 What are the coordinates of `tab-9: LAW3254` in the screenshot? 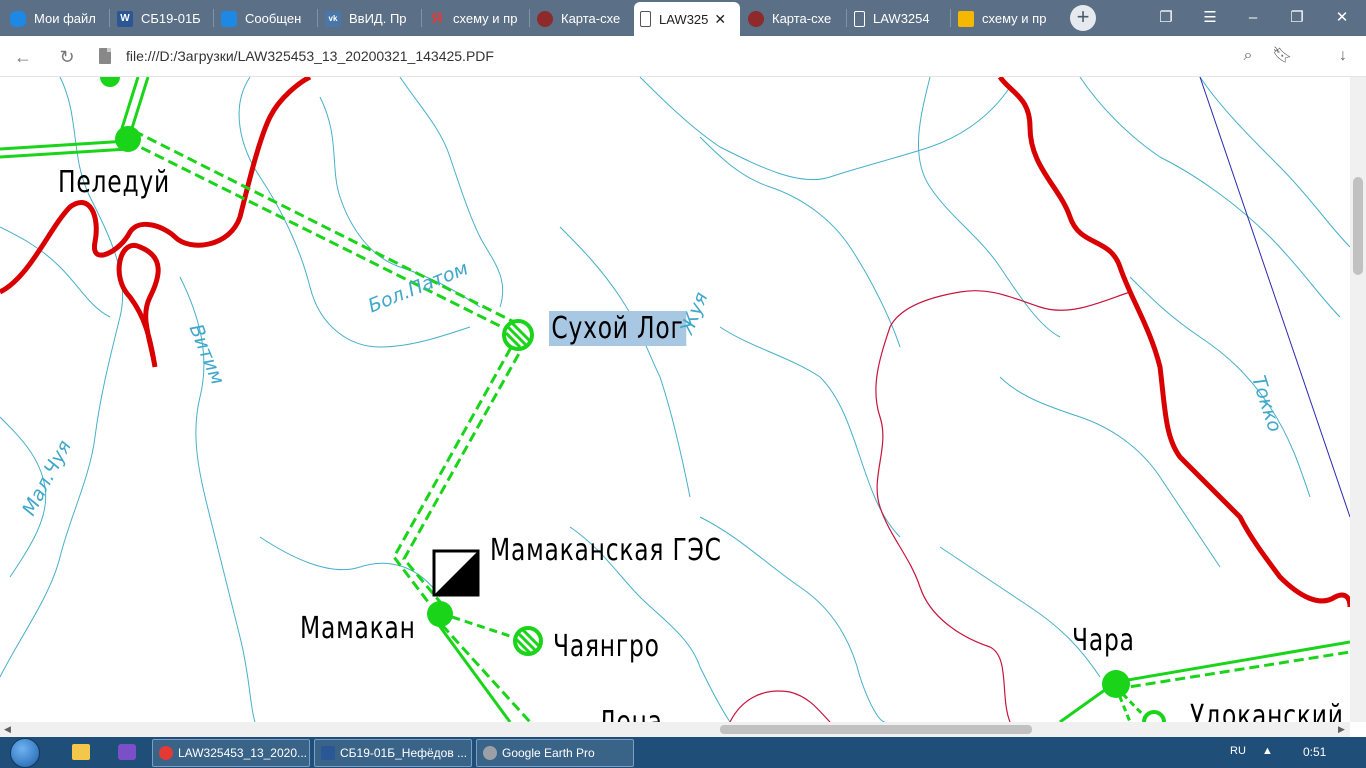 It's located at (898, 18).